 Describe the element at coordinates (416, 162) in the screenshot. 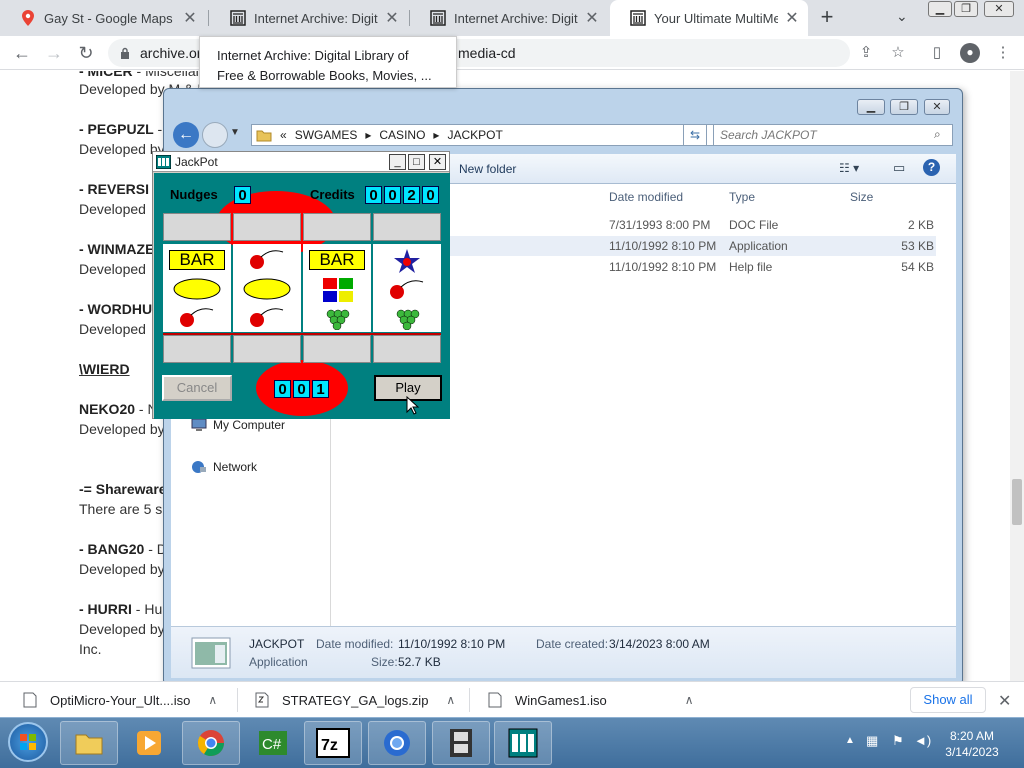

I see `jackpot-maximize-button: □` at that location.